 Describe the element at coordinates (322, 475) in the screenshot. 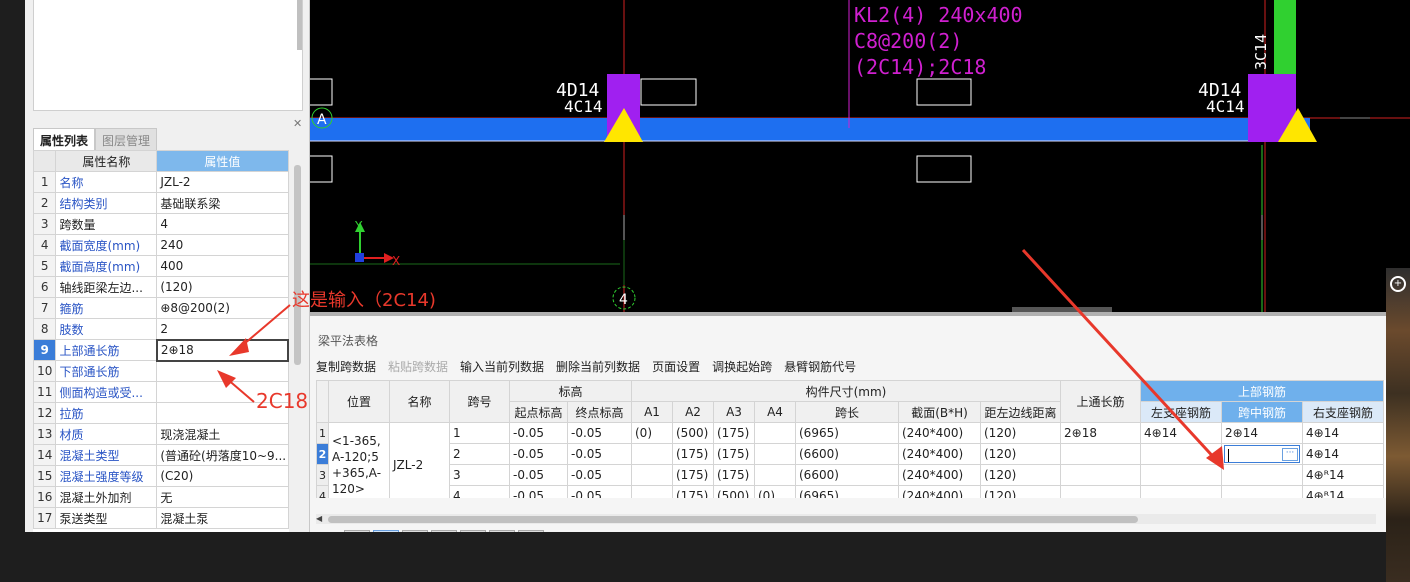

I see `row-number: 3` at that location.